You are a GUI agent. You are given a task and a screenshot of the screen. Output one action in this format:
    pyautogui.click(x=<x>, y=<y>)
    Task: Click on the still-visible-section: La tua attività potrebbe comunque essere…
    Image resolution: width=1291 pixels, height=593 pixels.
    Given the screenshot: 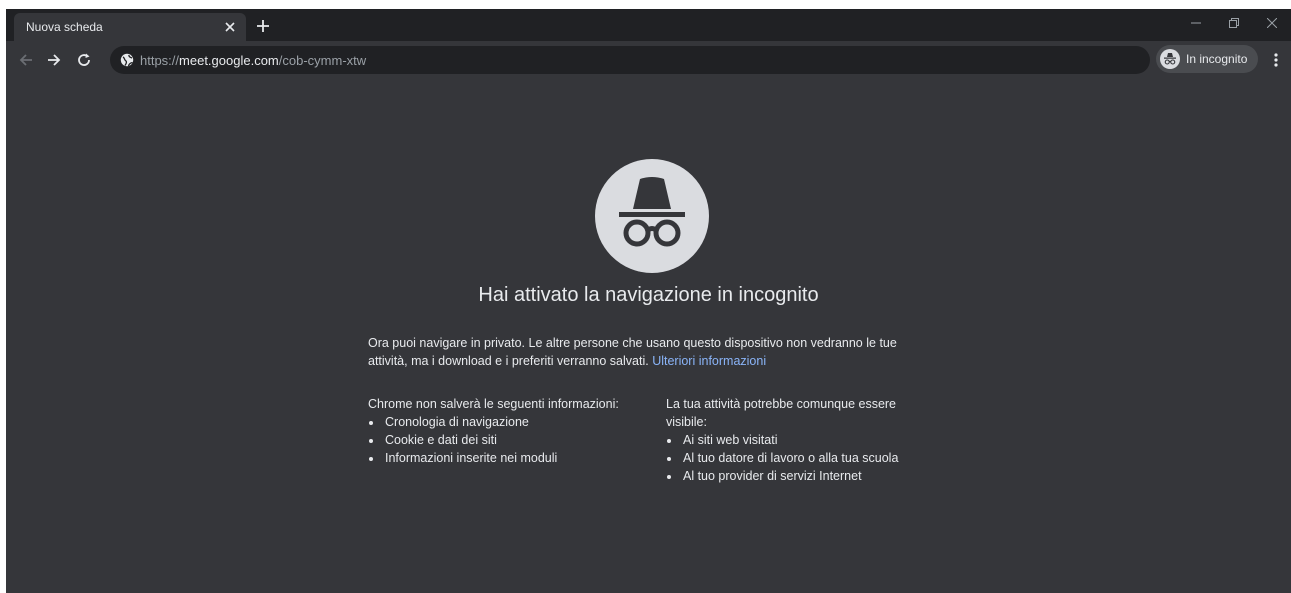 What is the action you would take?
    pyautogui.click(x=801, y=440)
    